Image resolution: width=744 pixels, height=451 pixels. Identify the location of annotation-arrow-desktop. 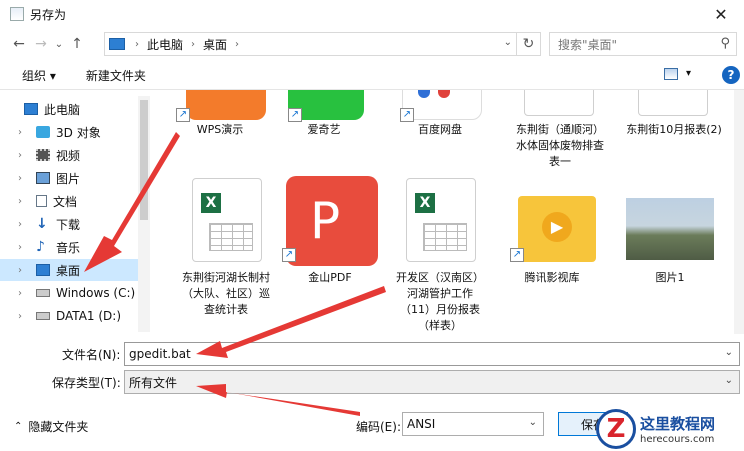
(132, 202).